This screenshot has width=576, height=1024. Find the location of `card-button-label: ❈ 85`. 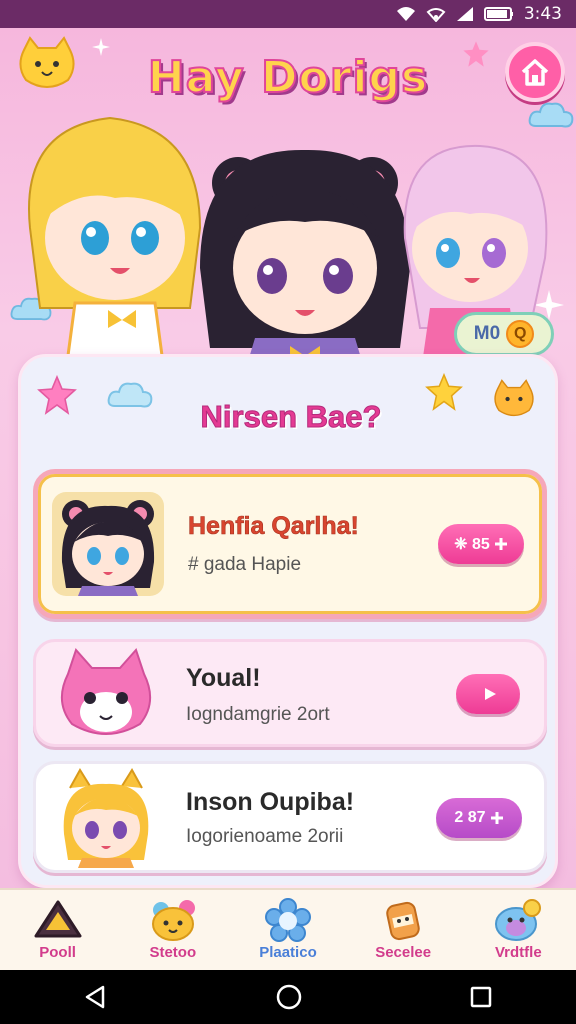

card-button-label: ❈ 85 is located at coordinates (472, 544).